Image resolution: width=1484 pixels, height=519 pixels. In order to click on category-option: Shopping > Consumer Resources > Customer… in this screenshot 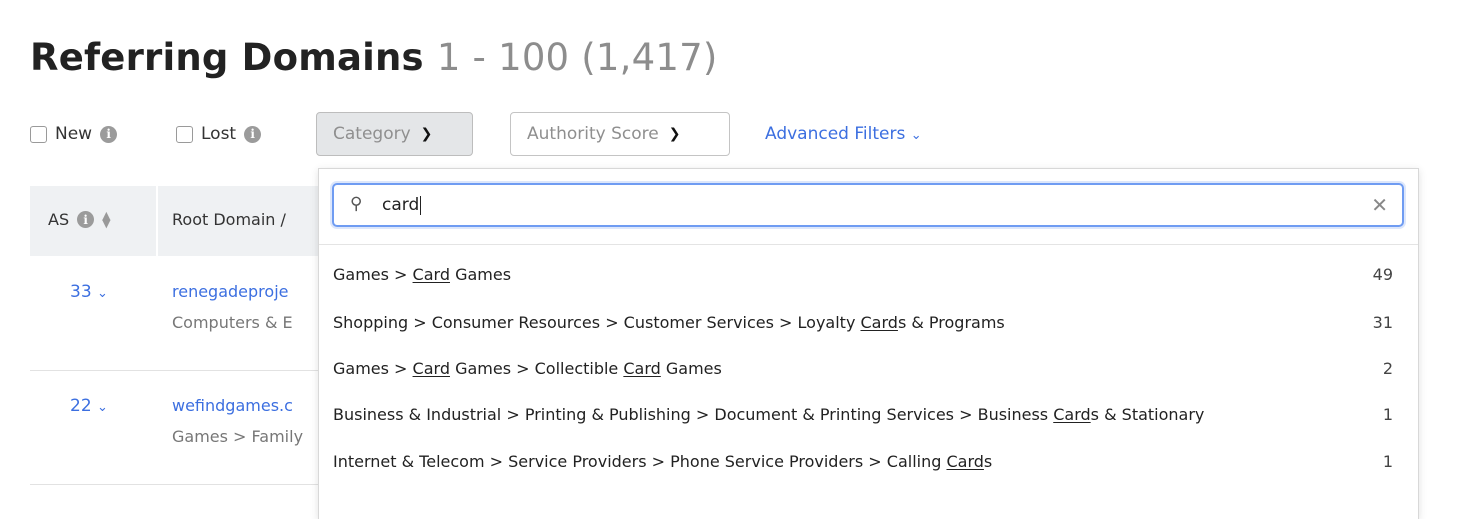, I will do `click(863, 323)`.